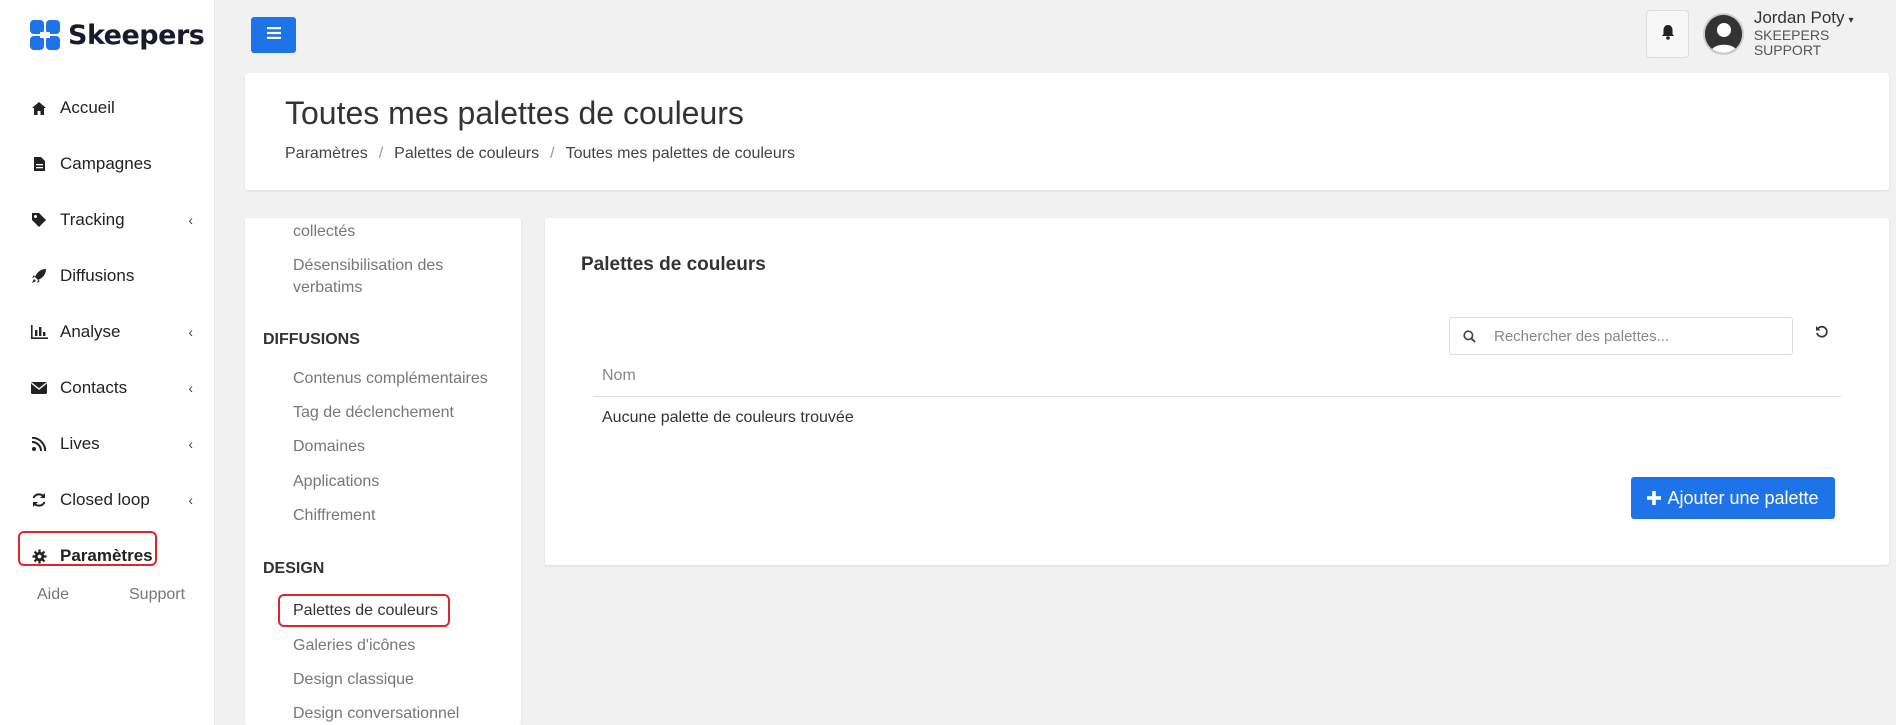  Describe the element at coordinates (728, 417) in the screenshot. I see `empty-state-message: Aucune palette de couleurs trouvée` at that location.